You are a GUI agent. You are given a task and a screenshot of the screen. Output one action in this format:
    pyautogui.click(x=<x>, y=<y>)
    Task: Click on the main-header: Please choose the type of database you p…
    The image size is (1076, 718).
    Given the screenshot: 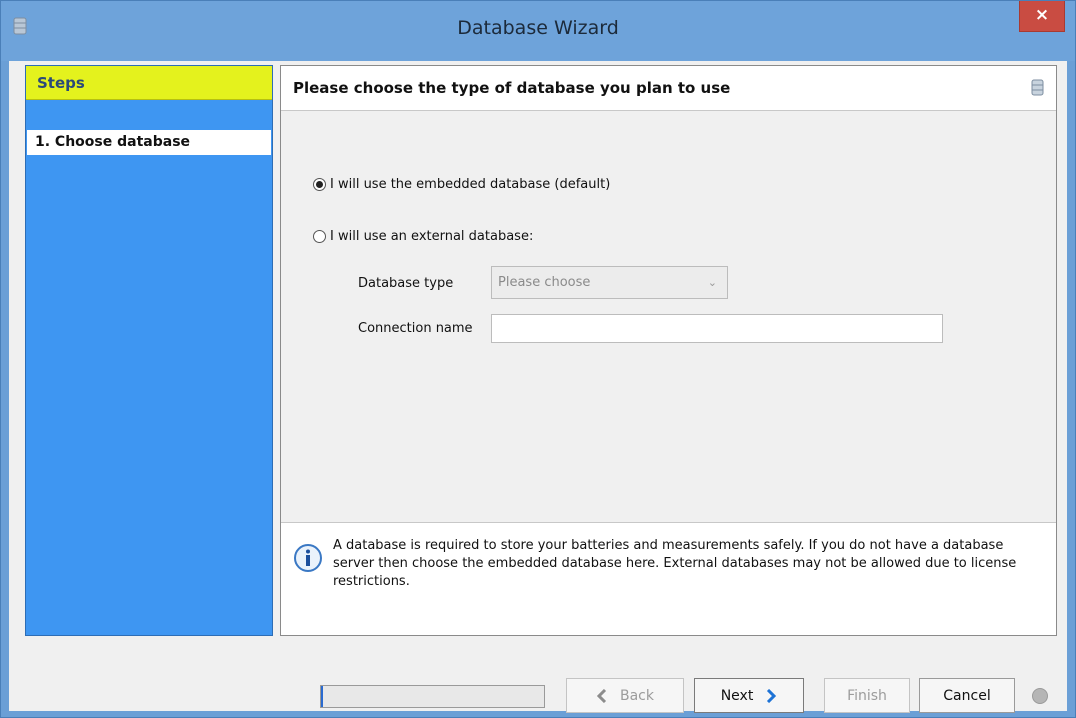 What is the action you would take?
    pyautogui.click(x=668, y=88)
    